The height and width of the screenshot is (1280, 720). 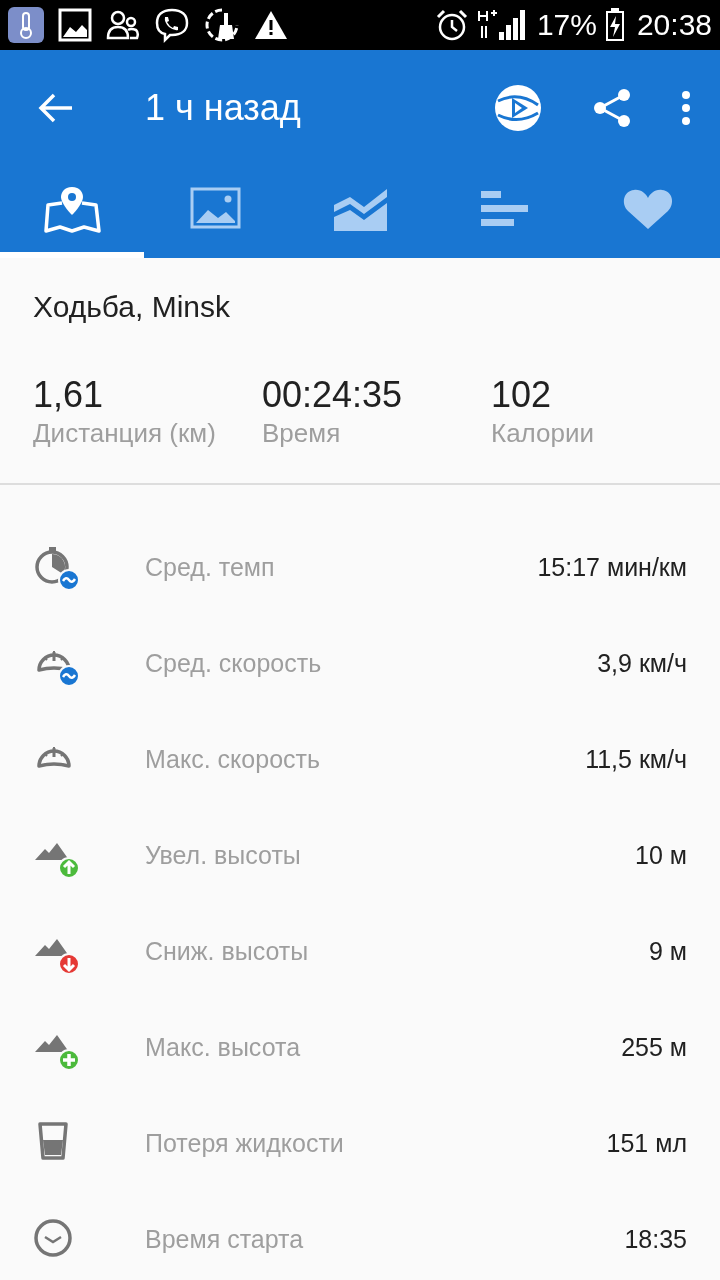 What do you see at coordinates (612, 107) in the screenshot?
I see `share-icon` at bounding box center [612, 107].